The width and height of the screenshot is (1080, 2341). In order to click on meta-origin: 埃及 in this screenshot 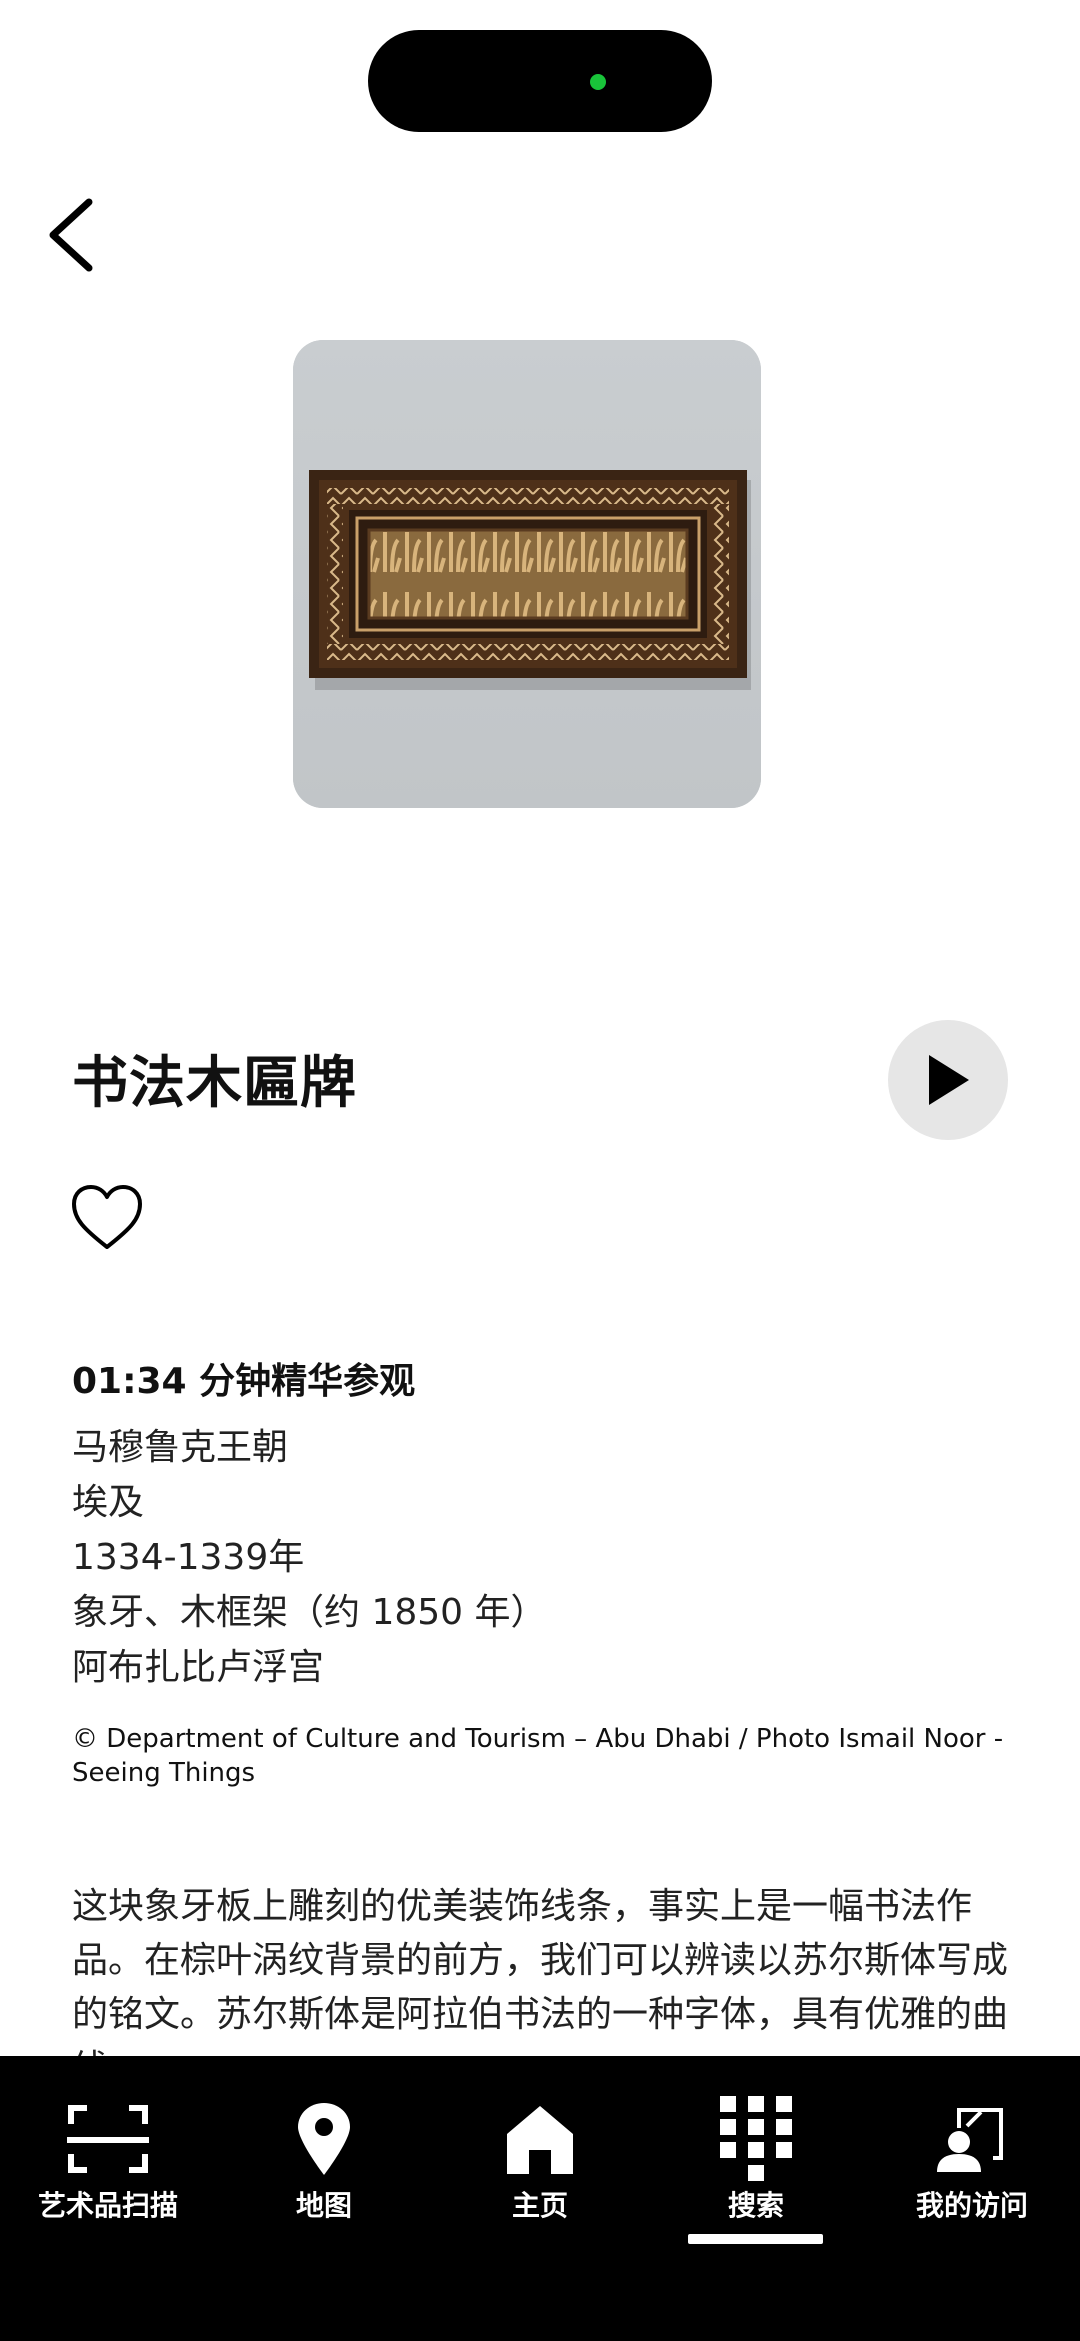, I will do `click(108, 1502)`.